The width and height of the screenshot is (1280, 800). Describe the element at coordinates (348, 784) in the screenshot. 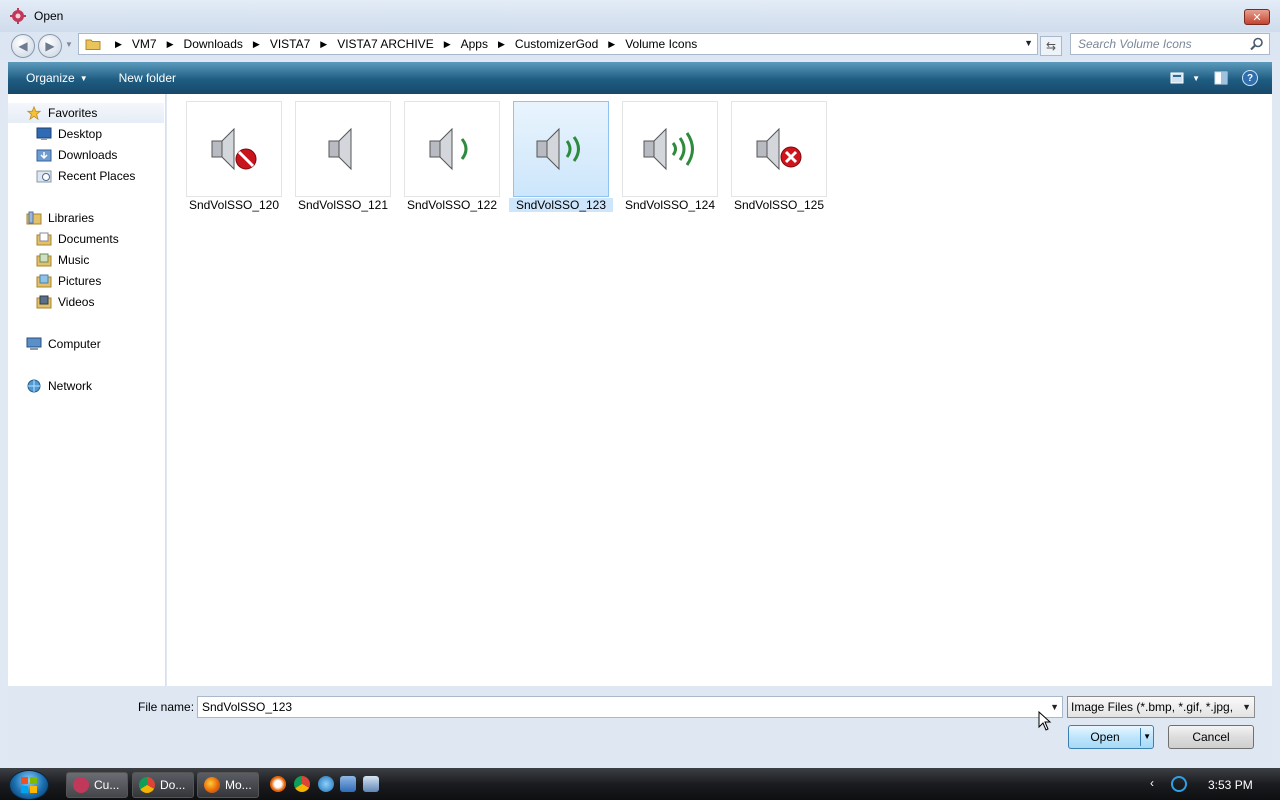

I see `quicklaunch-desktop-icon` at that location.